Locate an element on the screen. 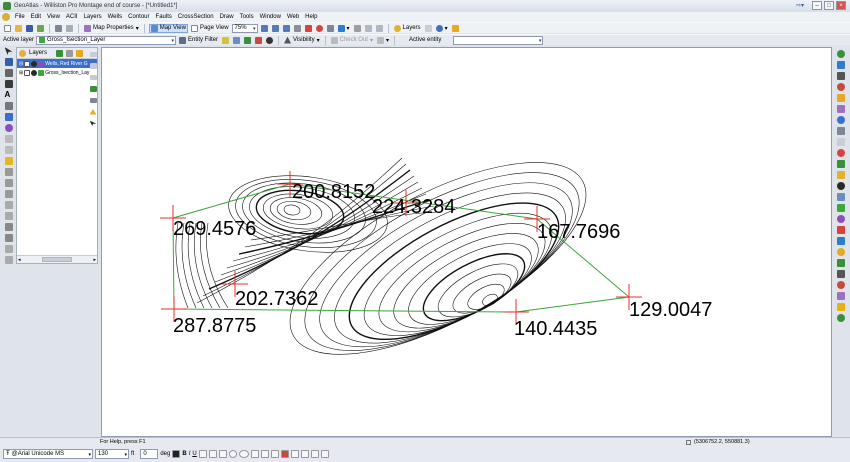  zoom-in-icon is located at coordinates (264, 28).